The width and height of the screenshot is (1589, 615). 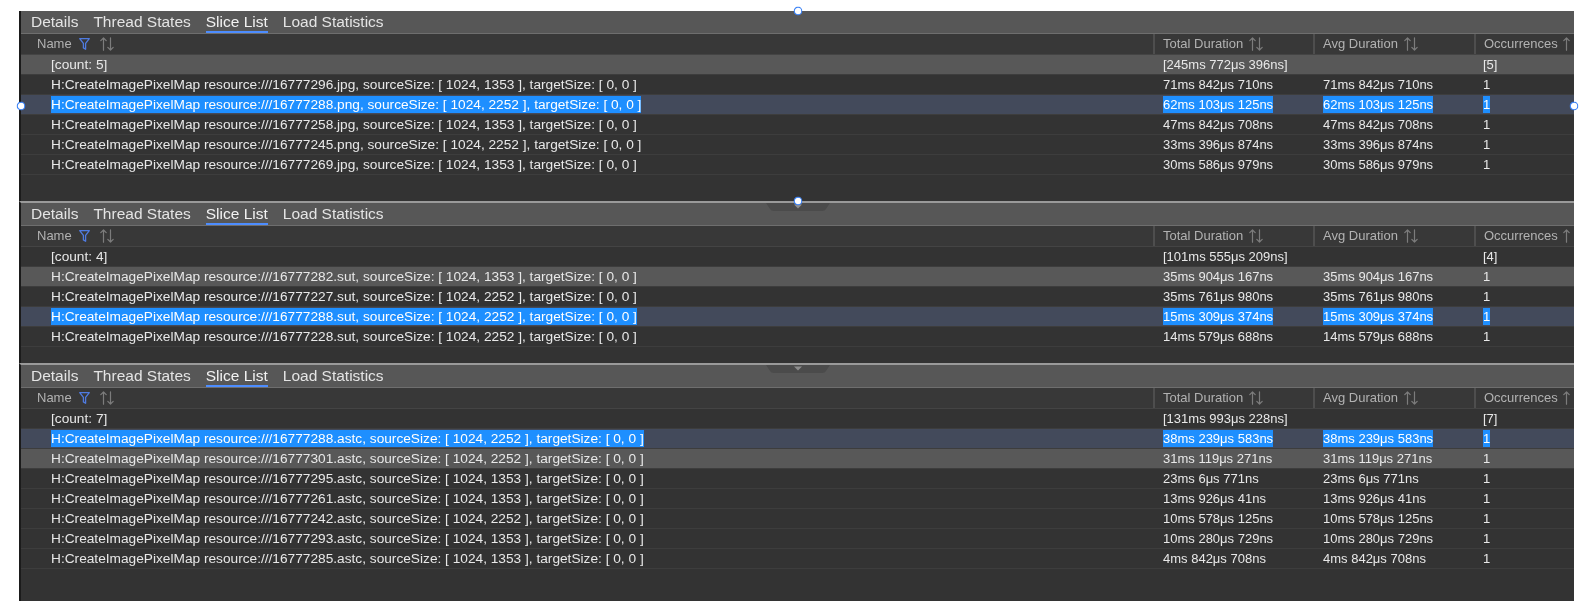 What do you see at coordinates (1225, 418) in the screenshot?
I see `total-duration: [131ms 993μs 228ns]` at bounding box center [1225, 418].